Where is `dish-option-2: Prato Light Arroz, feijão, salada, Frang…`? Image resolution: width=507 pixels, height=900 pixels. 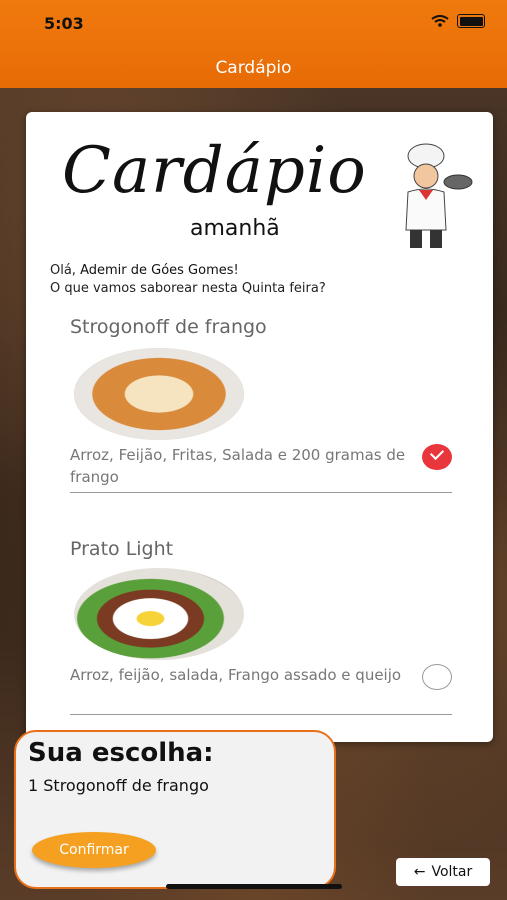
dish-option-2: Prato Light Arroz, feijão, salada, Frang… is located at coordinates (261, 626).